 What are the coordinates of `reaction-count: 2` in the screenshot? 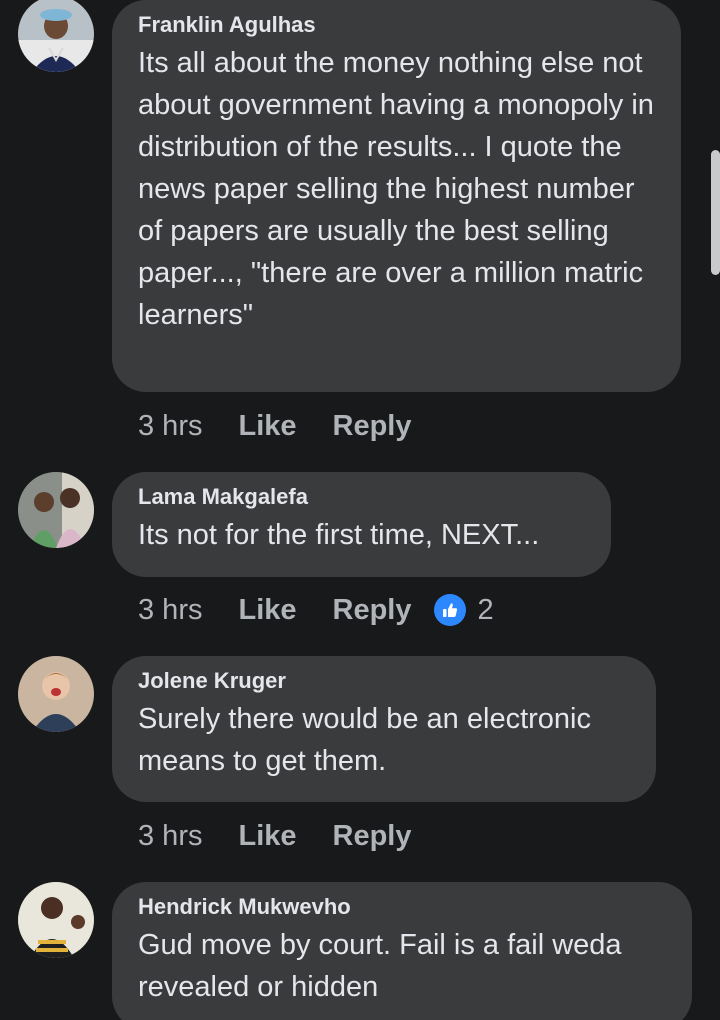 It's located at (485, 610).